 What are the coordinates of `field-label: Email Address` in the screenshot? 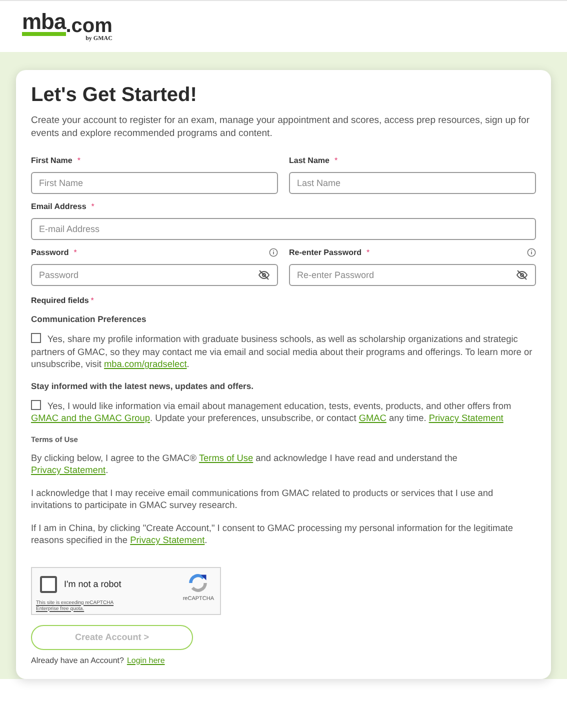 It's located at (58, 206).